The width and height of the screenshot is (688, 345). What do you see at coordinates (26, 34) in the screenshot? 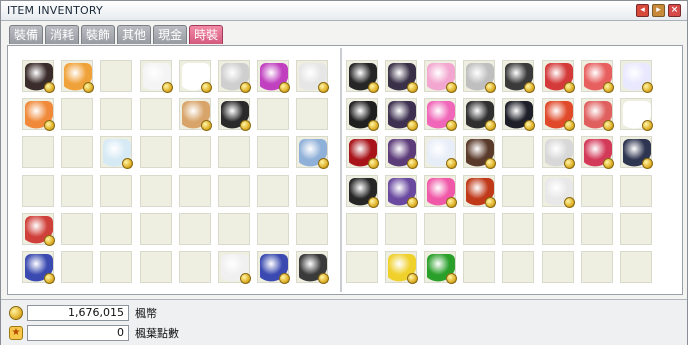
I see `tab-equip: 裝備` at bounding box center [26, 34].